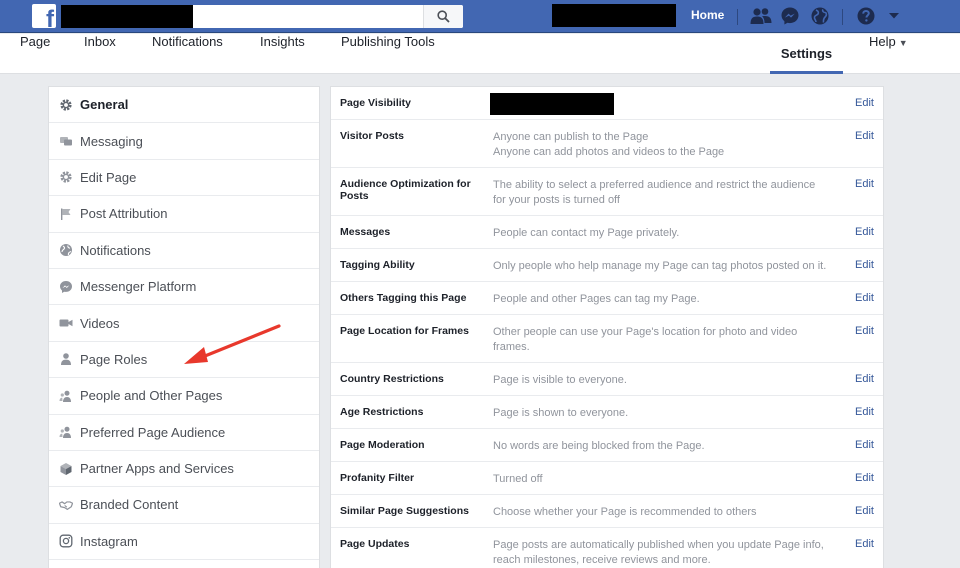  What do you see at coordinates (109, 541) in the screenshot?
I see `sidebar-item-label: Instagram` at bounding box center [109, 541].